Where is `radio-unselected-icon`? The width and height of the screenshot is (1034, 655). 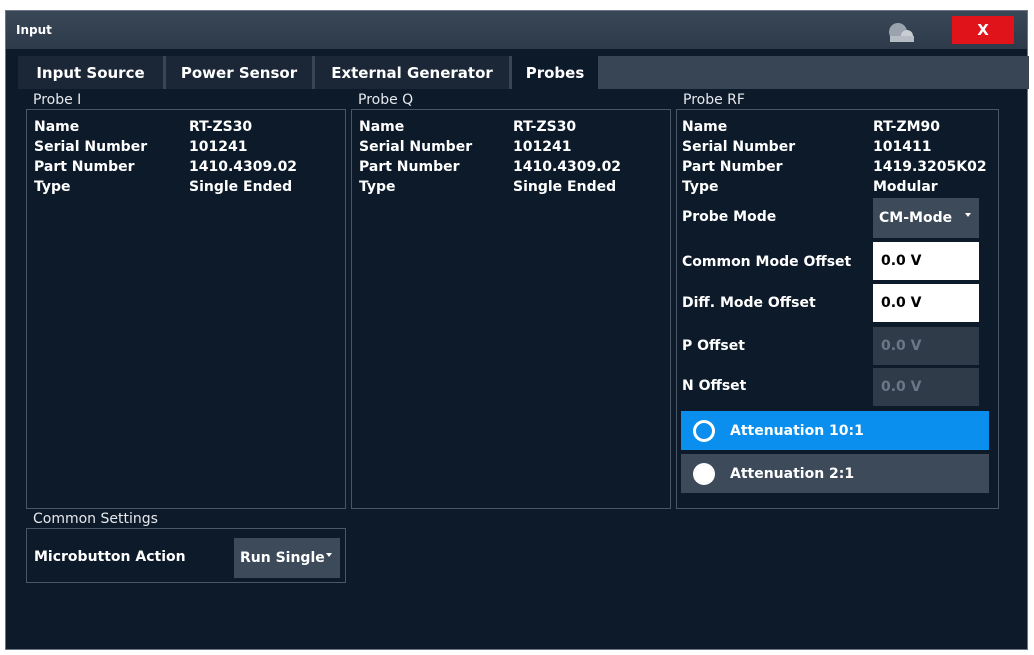 radio-unselected-icon is located at coordinates (704, 473).